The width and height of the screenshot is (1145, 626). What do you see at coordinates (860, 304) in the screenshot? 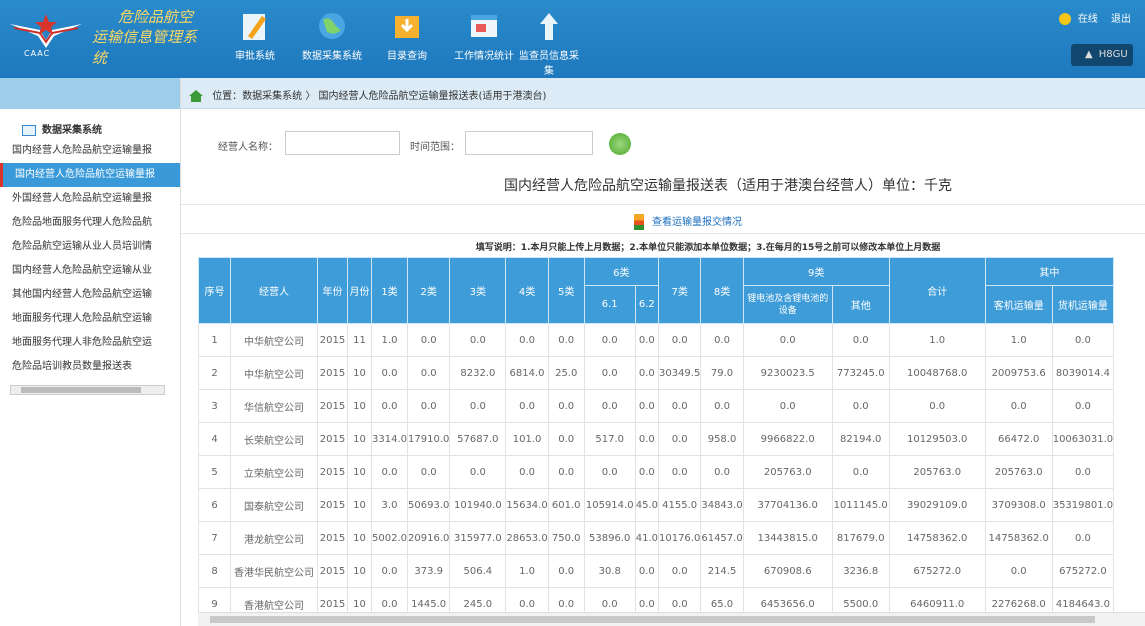
I see `th-class9-other: 其他` at bounding box center [860, 304].